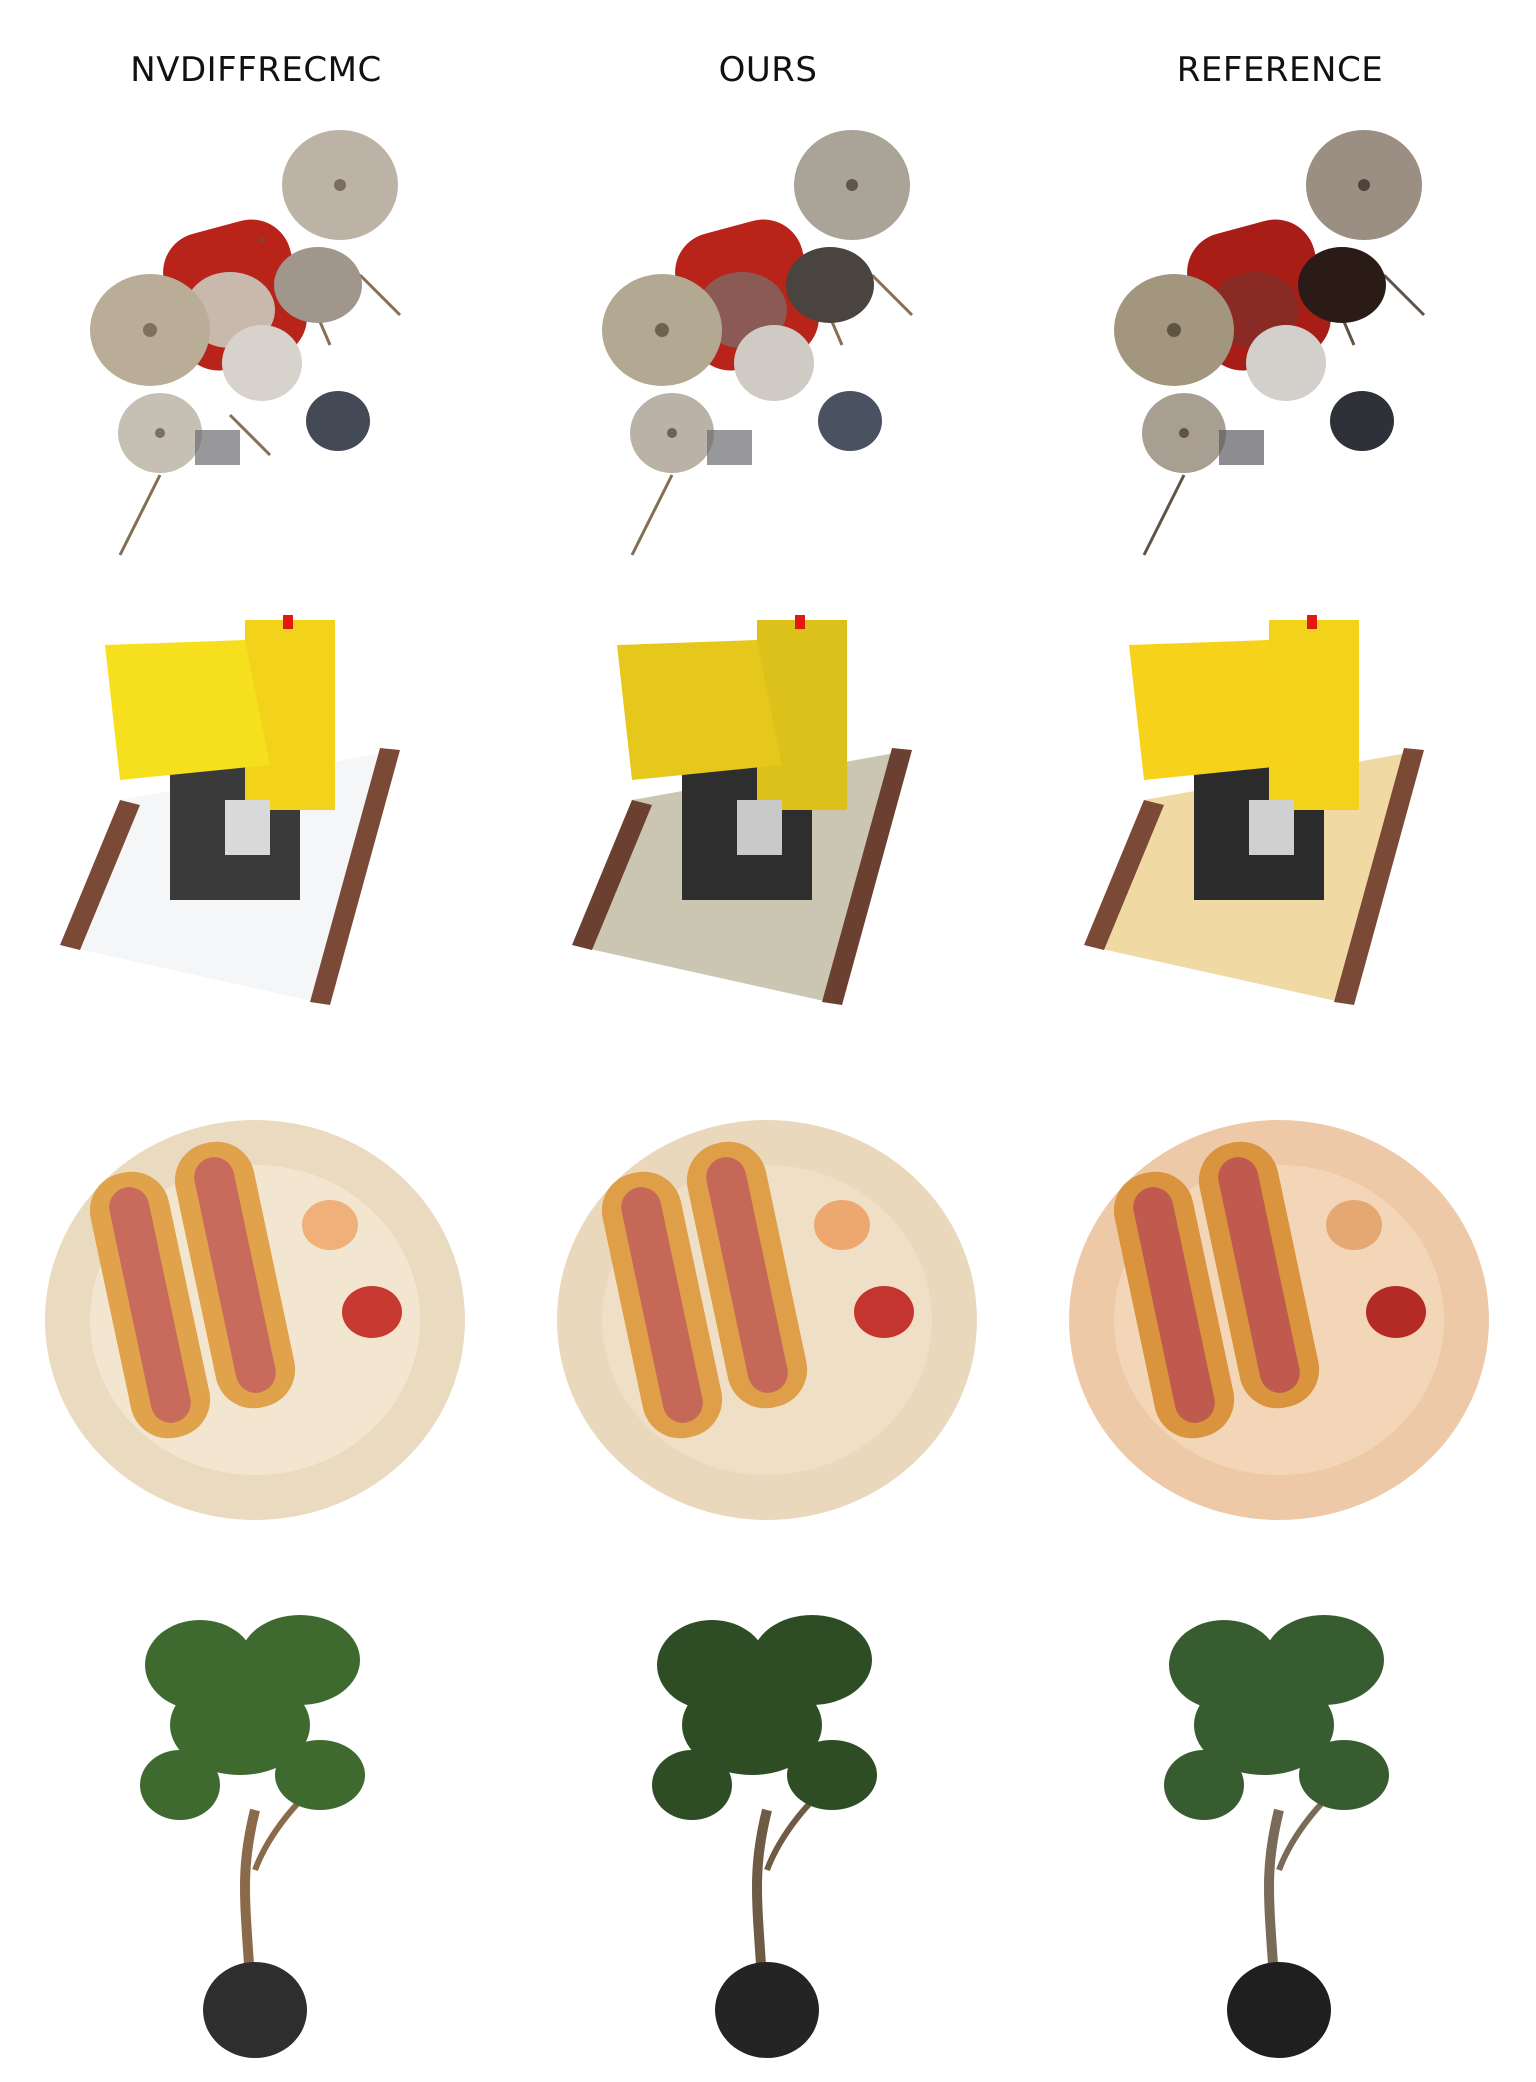  I want to click on drums-reference-render, so click(1280, 371).